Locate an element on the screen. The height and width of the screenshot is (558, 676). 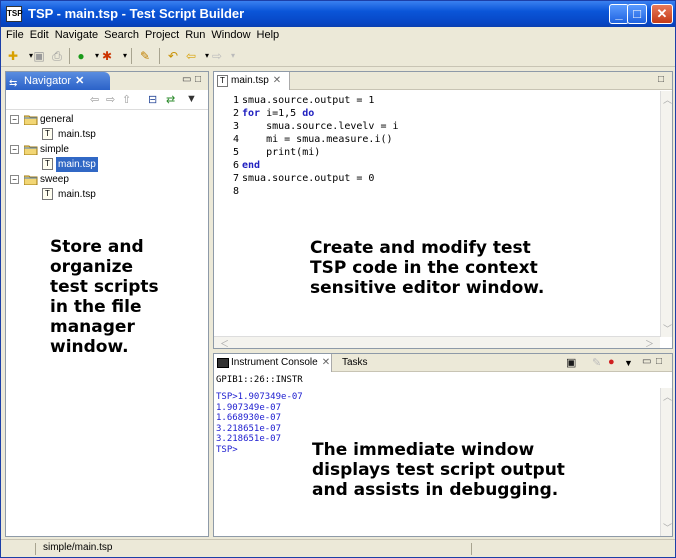
menu-project: Project is located at coordinates (162, 34).